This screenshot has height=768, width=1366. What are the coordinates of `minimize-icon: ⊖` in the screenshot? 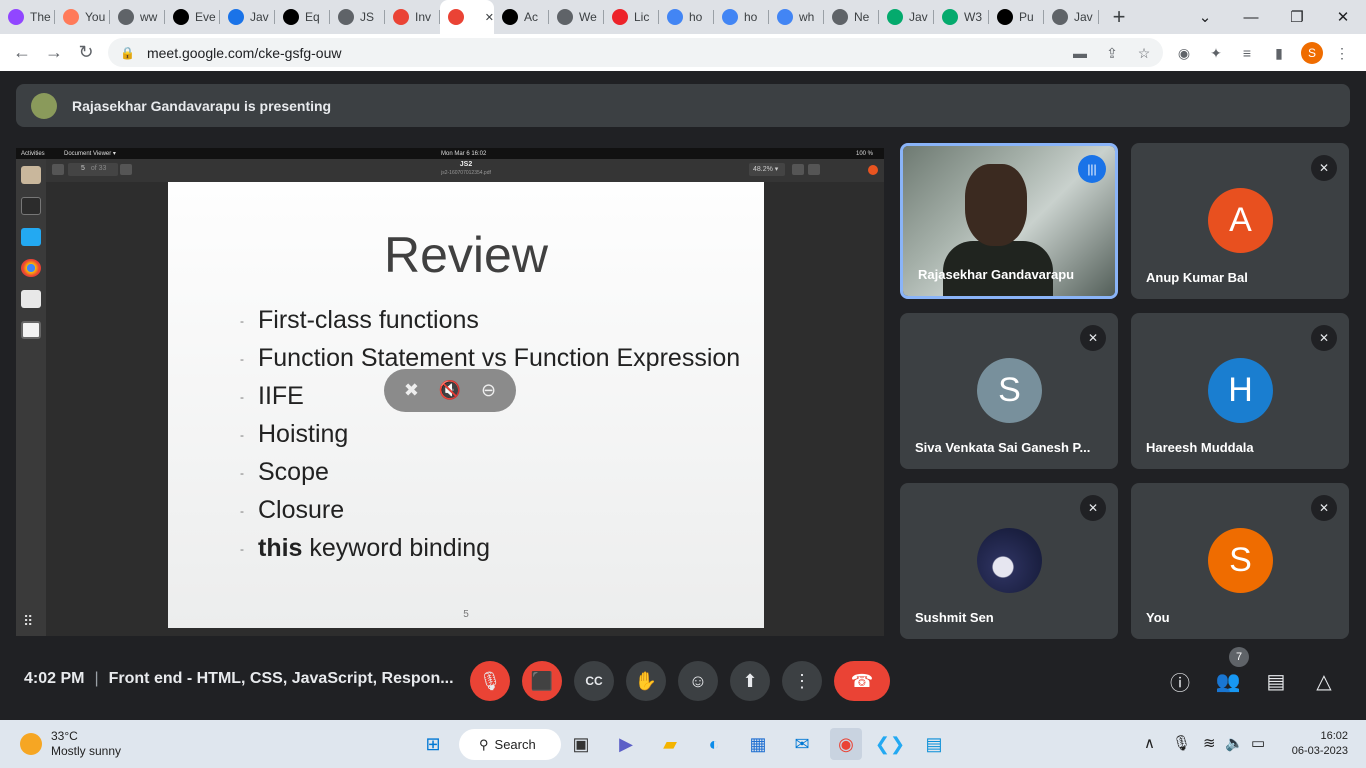 It's located at (488, 390).